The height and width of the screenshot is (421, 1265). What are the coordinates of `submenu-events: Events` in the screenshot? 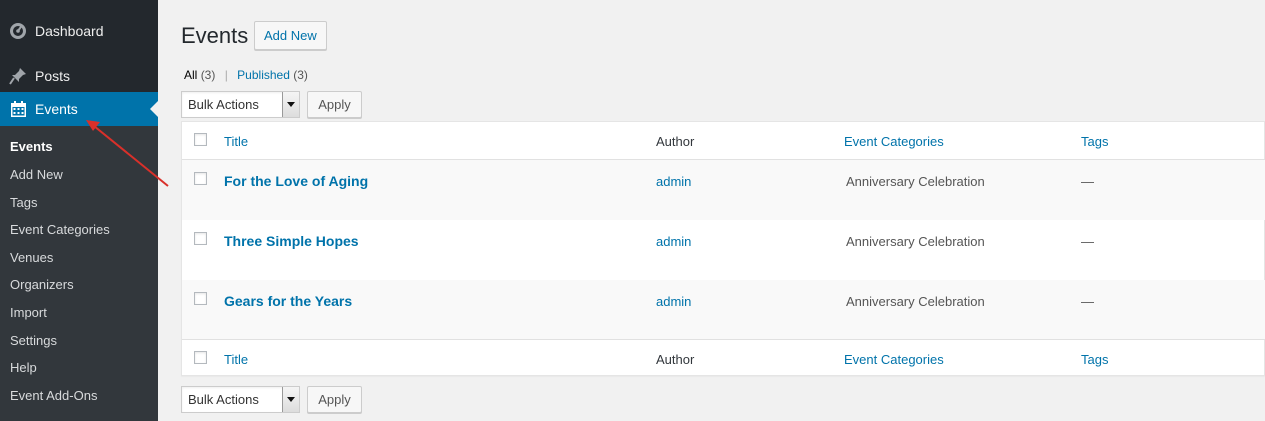 It's located at (31, 147).